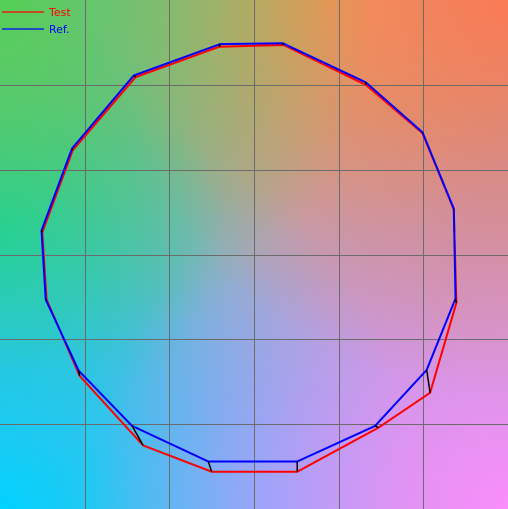 The height and width of the screenshot is (509, 508). I want to click on legend: Test Ref., so click(36, 21).